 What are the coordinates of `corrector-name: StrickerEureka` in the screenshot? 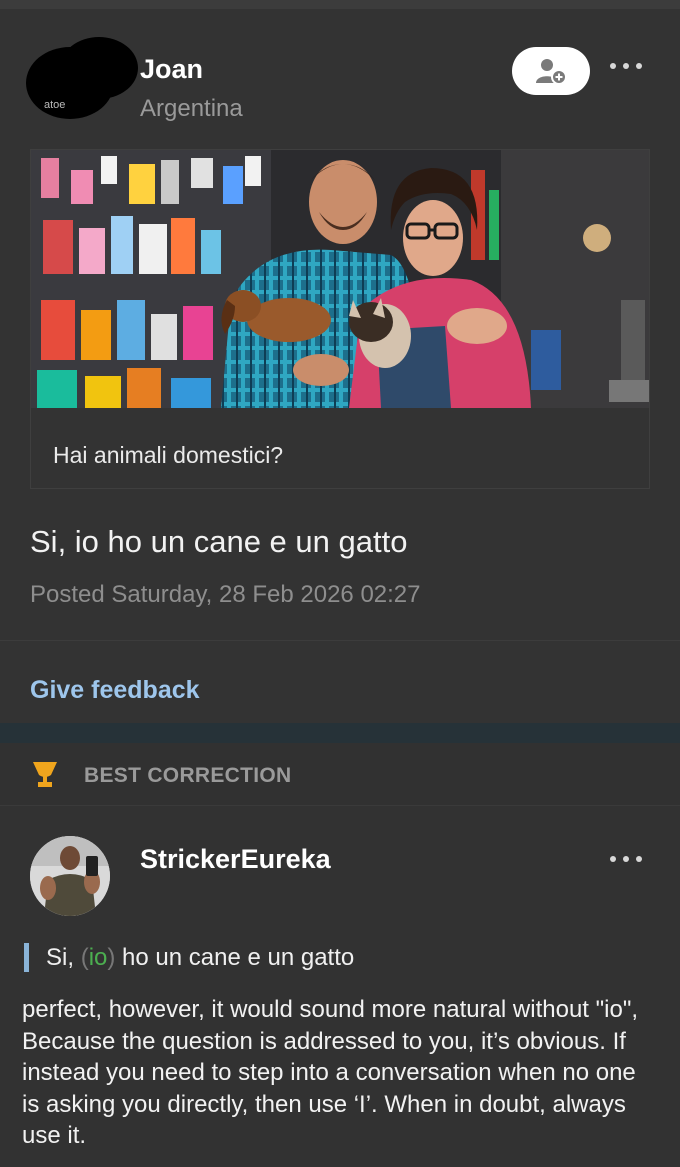 It's located at (235, 859).